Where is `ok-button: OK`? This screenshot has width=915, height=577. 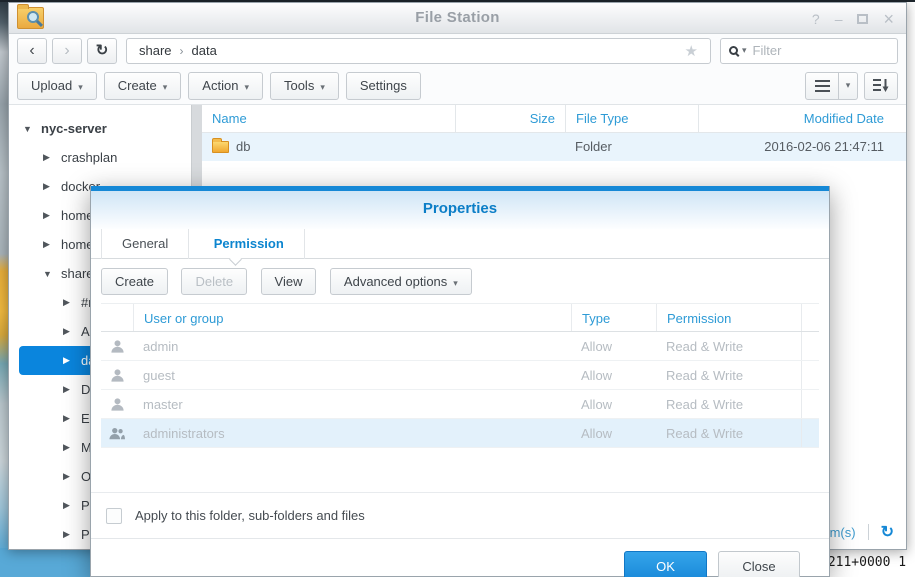 ok-button: OK is located at coordinates (665, 564).